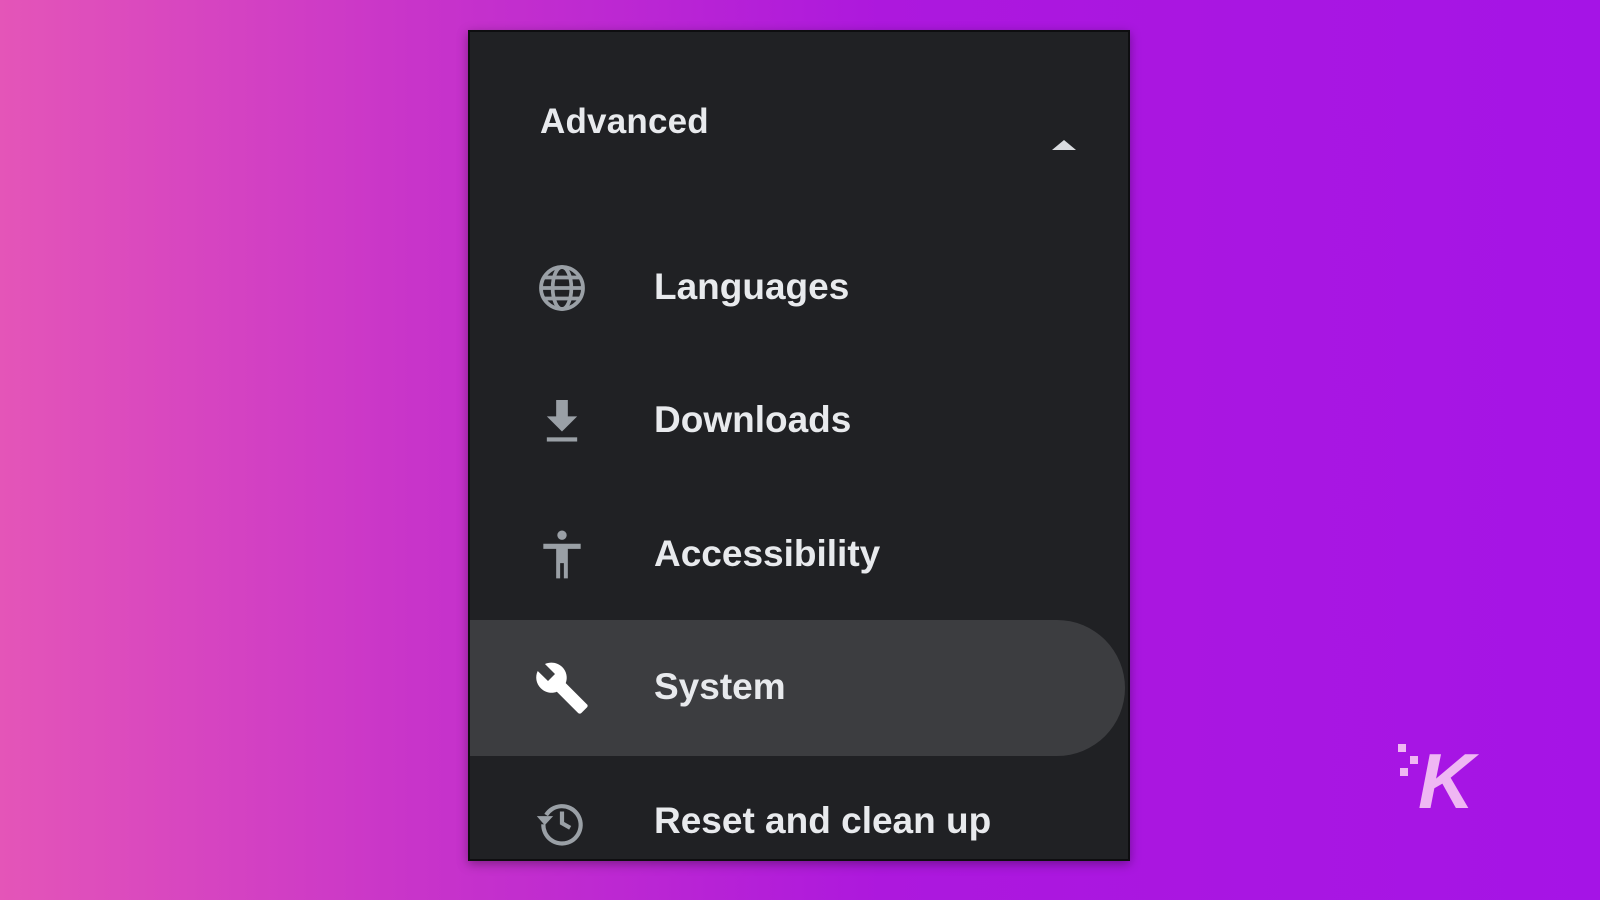  I want to click on globe-icon, so click(562, 288).